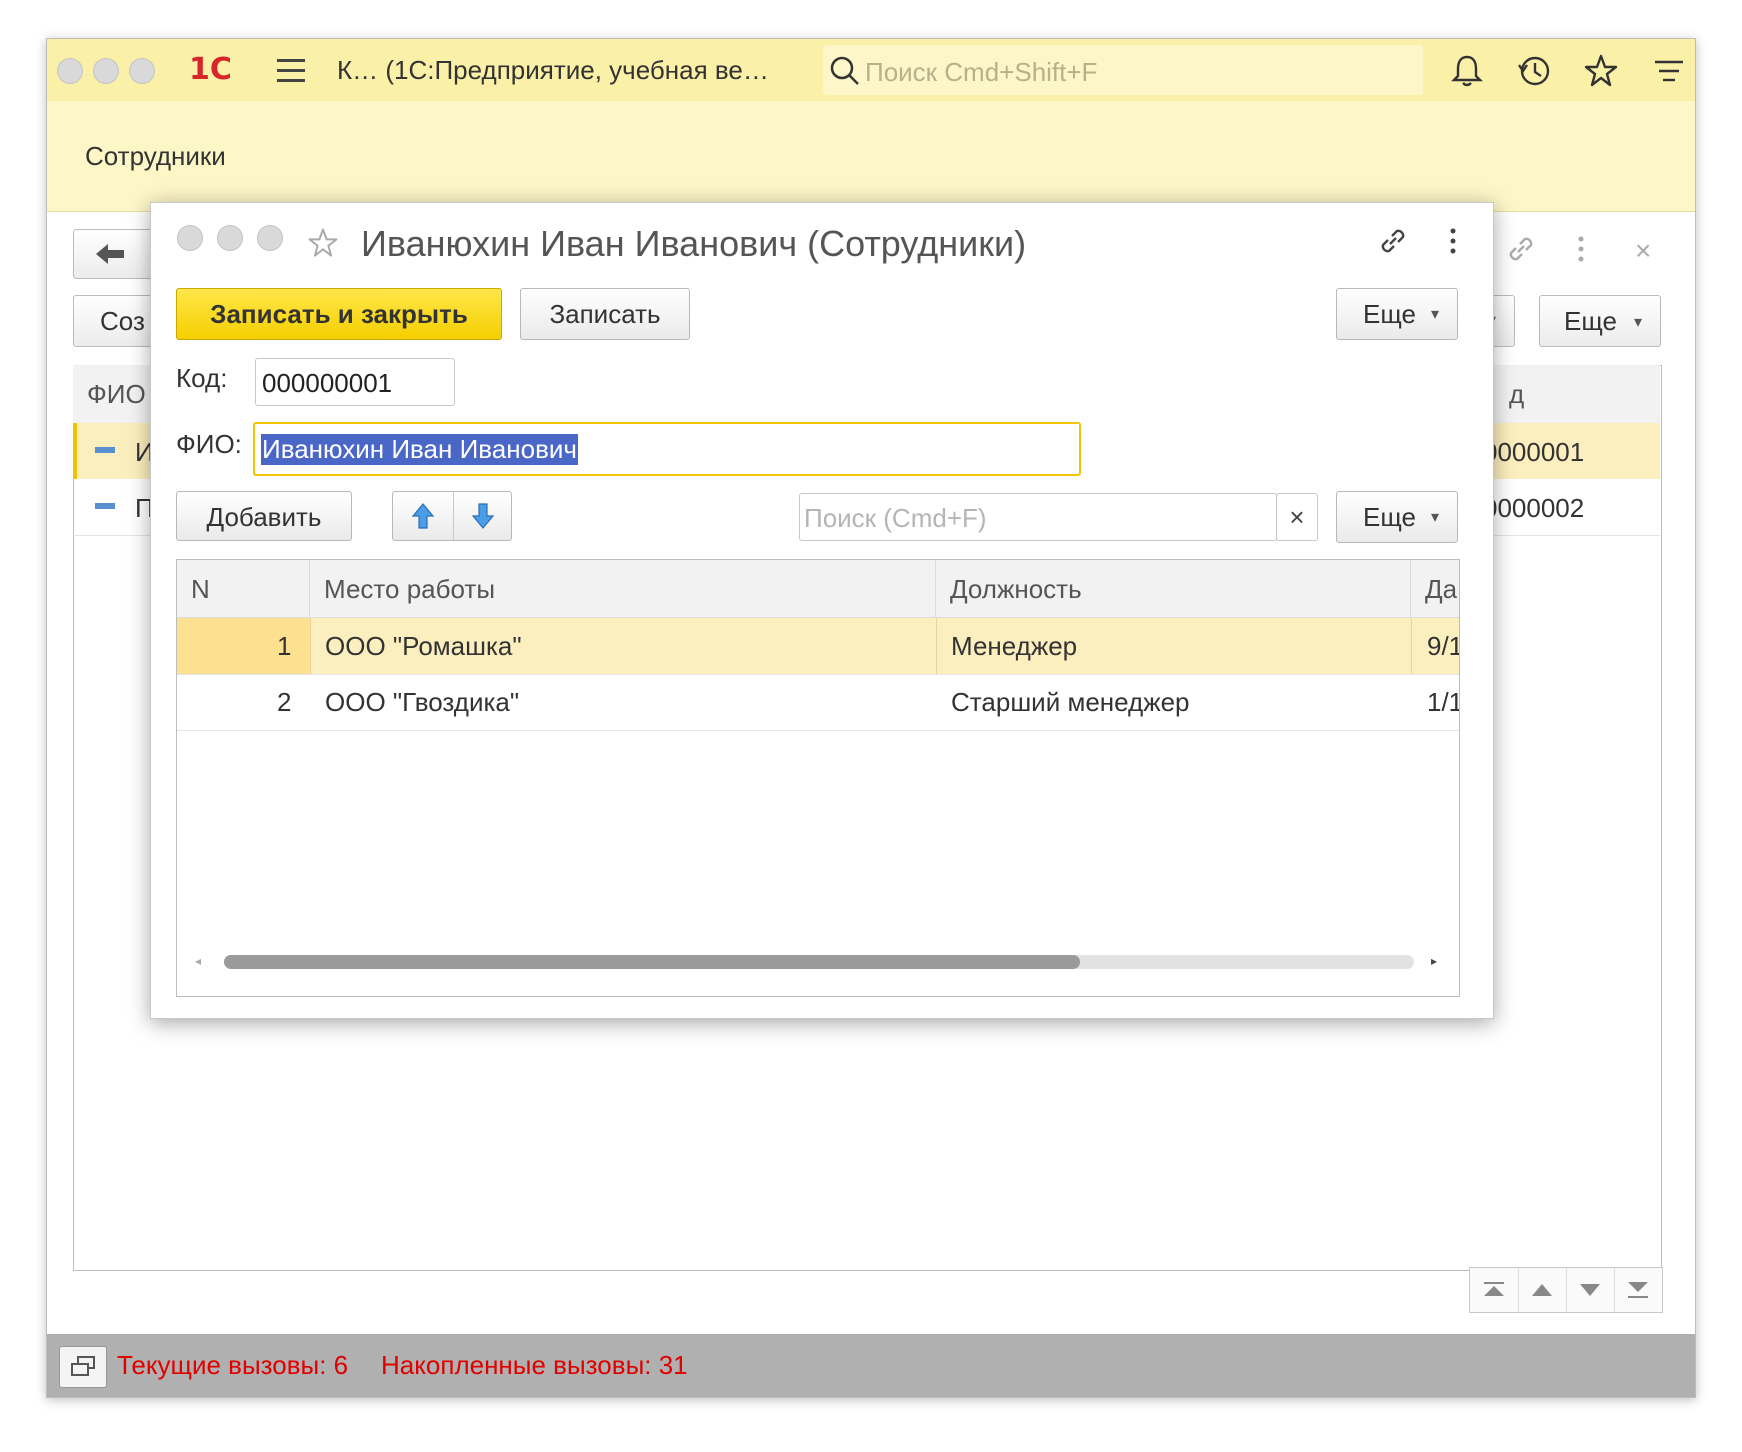 This screenshot has width=1742, height=1452. Describe the element at coordinates (243, 589) in the screenshot. I see `column-header-n: N` at that location.